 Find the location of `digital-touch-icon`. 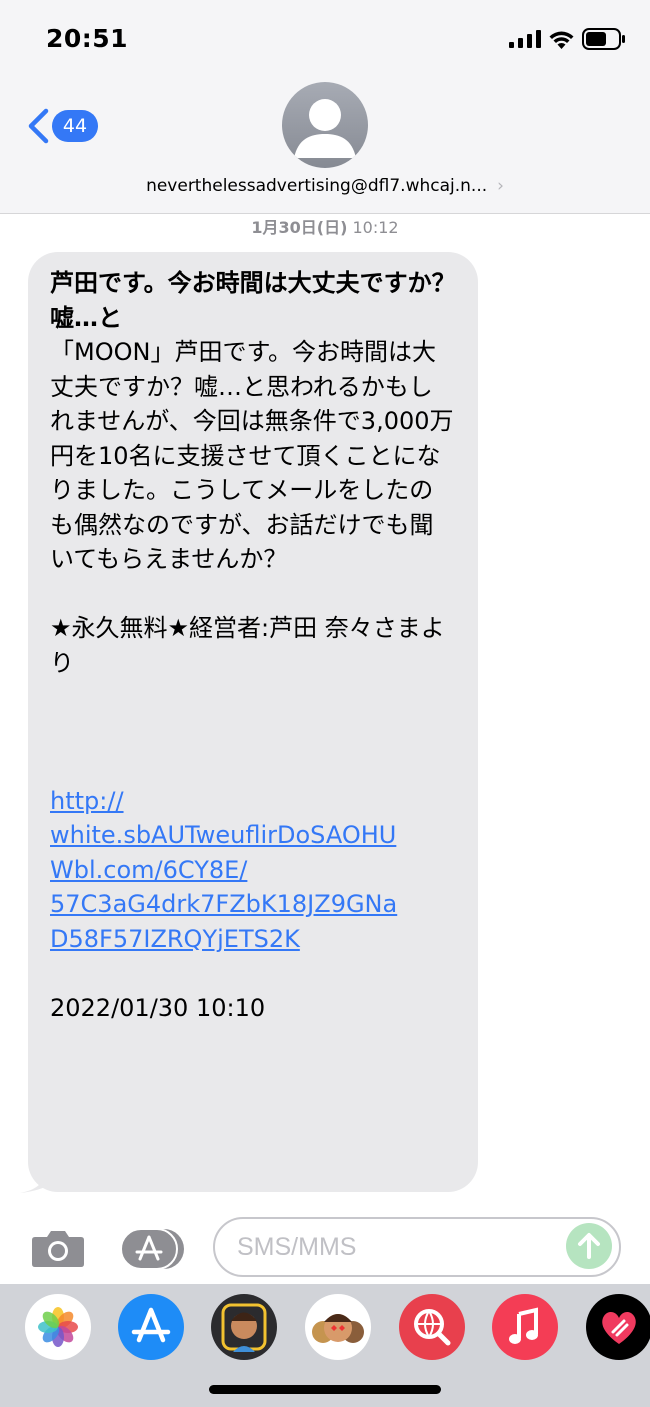

digital-touch-icon is located at coordinates (618, 1327).